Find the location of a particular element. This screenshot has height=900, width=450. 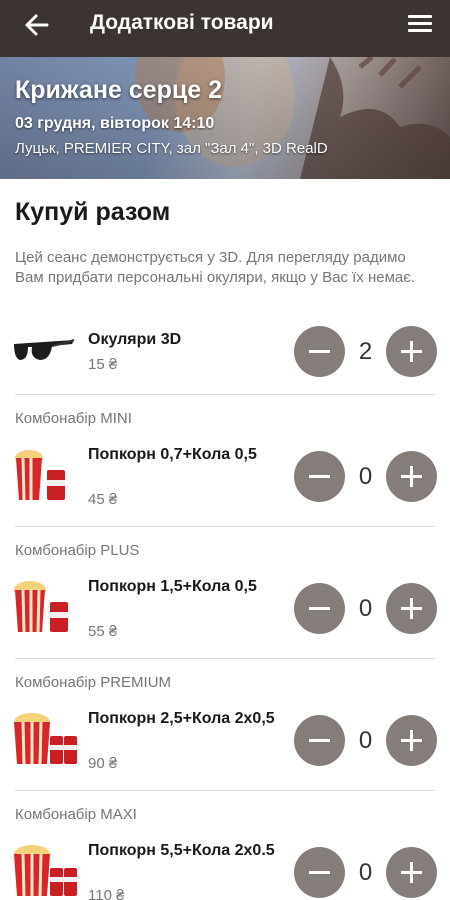

product-name: Попкорн 5,5+Кола 2х0.5 is located at coordinates (181, 850).